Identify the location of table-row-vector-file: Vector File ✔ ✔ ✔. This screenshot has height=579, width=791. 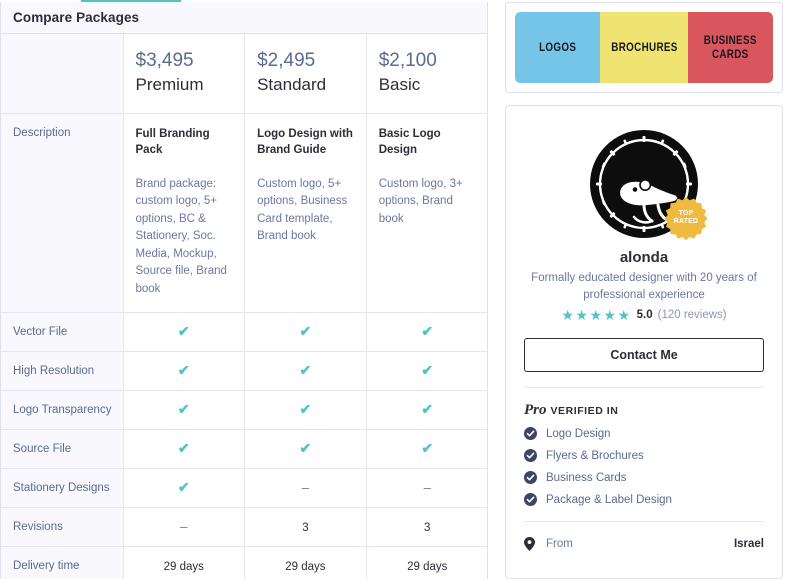
(244, 332).